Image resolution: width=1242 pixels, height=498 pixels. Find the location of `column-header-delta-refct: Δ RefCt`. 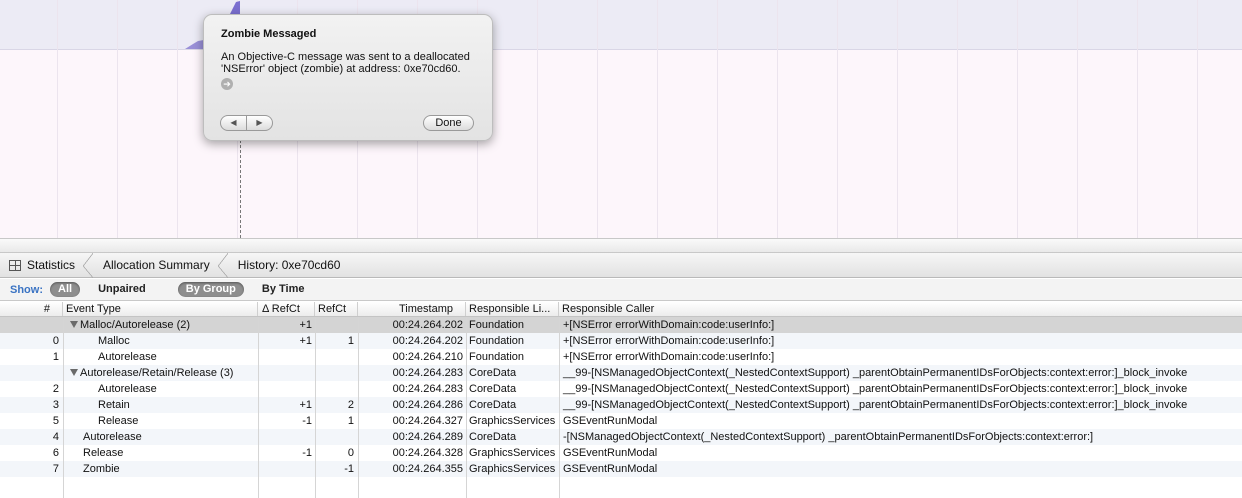

column-header-delta-refct: Δ RefCt is located at coordinates (286, 309).